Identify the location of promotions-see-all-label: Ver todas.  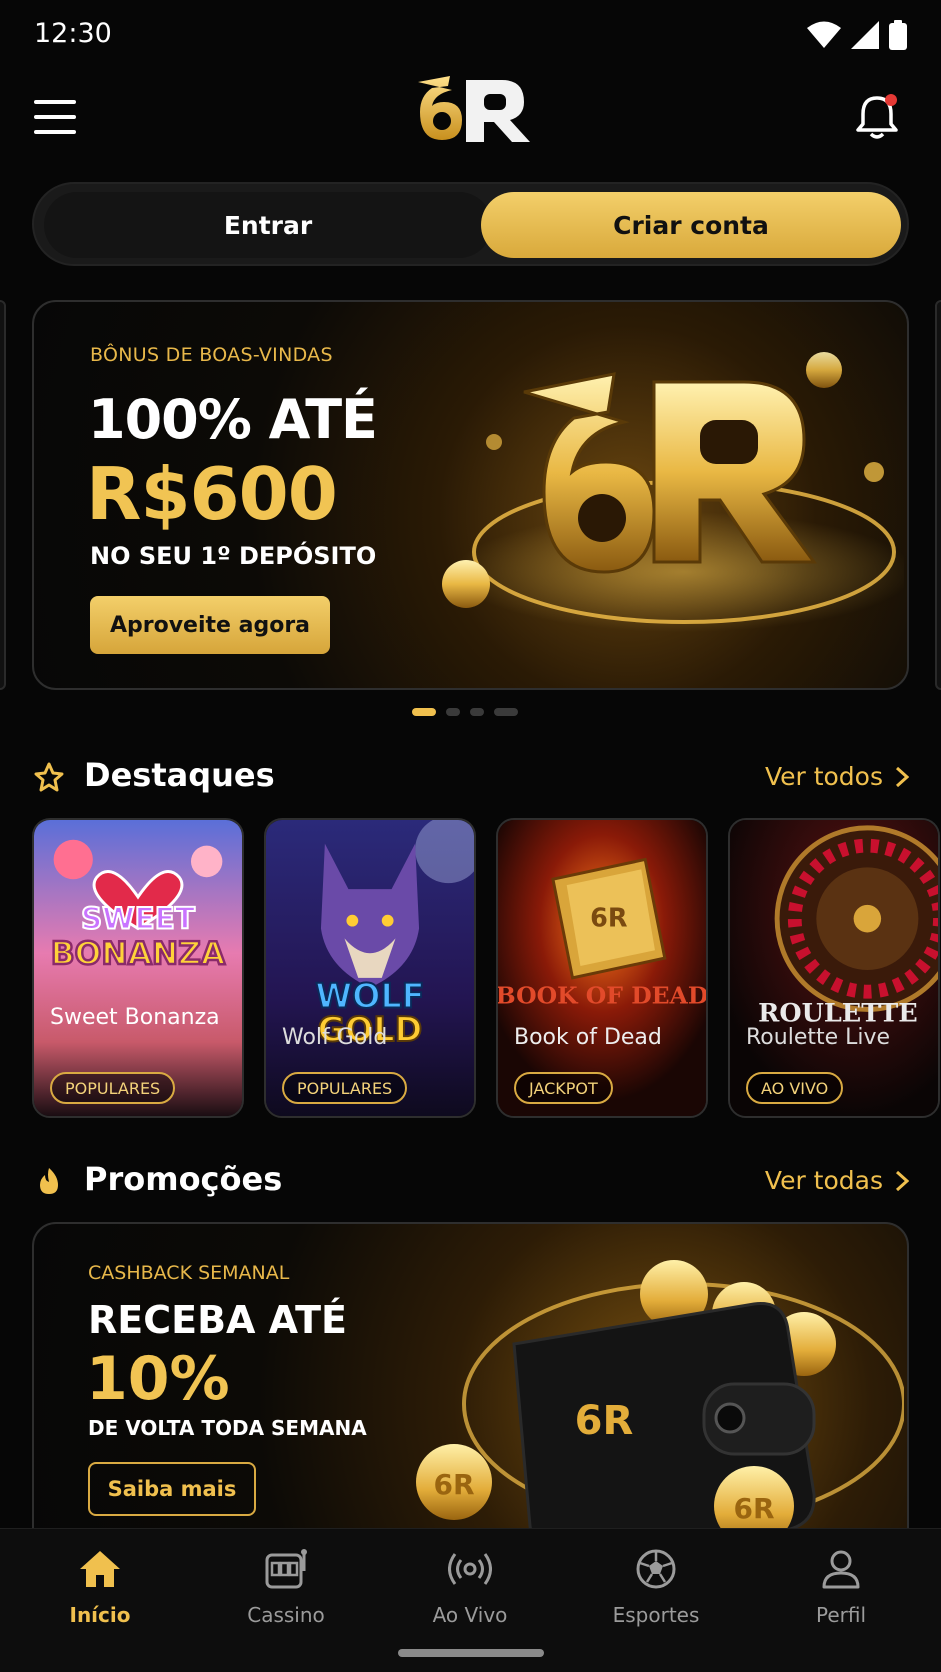
(823, 1180).